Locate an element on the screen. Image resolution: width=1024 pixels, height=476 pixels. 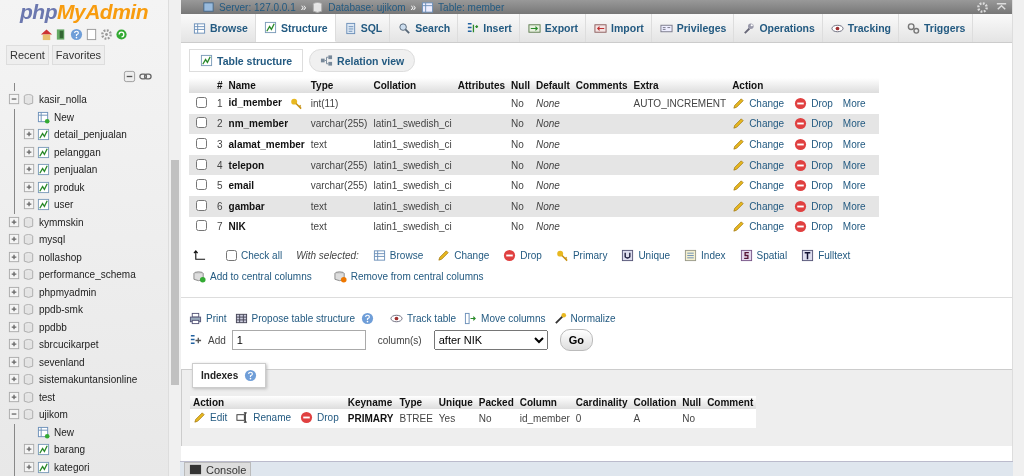
tab: SQL is located at coordinates (363, 28).